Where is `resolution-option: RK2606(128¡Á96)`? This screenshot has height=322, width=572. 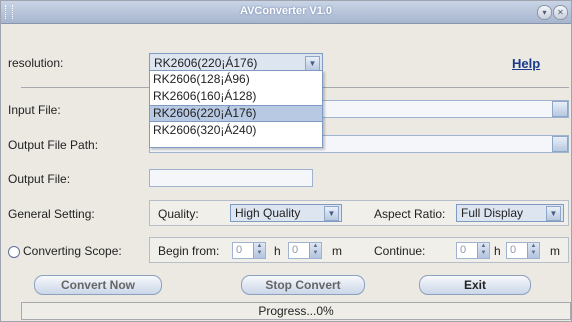 resolution-option: RK2606(128¡Á96) is located at coordinates (236, 79).